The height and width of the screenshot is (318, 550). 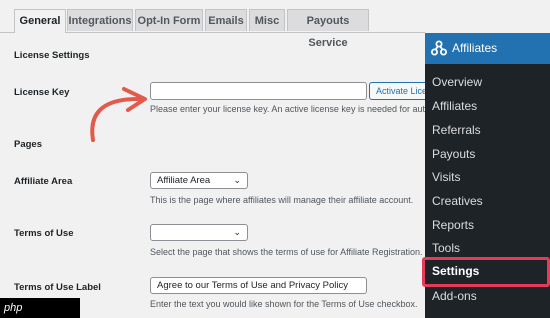 I want to click on affiliates-menu-title: Affiliates, so click(x=475, y=48).